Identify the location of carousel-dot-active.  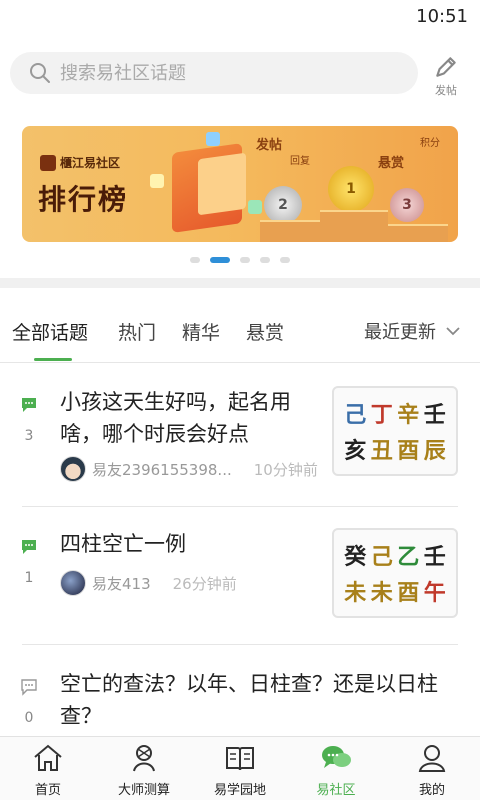
(220, 260).